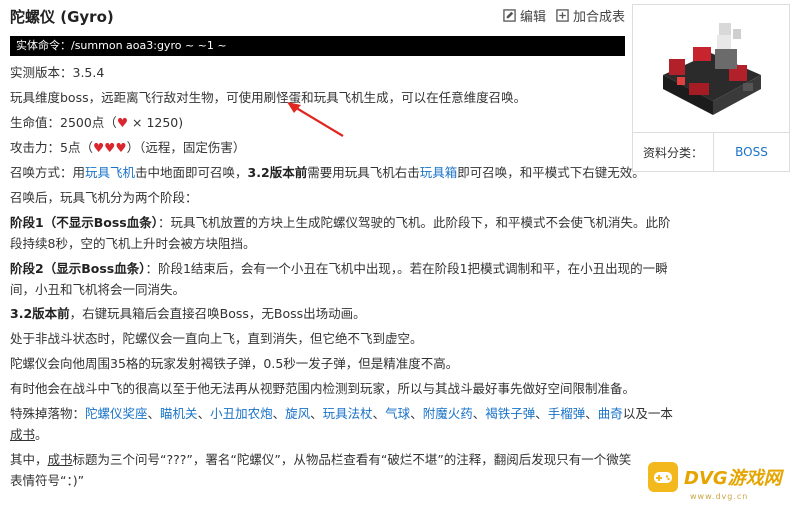  What do you see at coordinates (719, 496) in the screenshot?
I see `watermark-subtext: www.dvg.cn` at bounding box center [719, 496].